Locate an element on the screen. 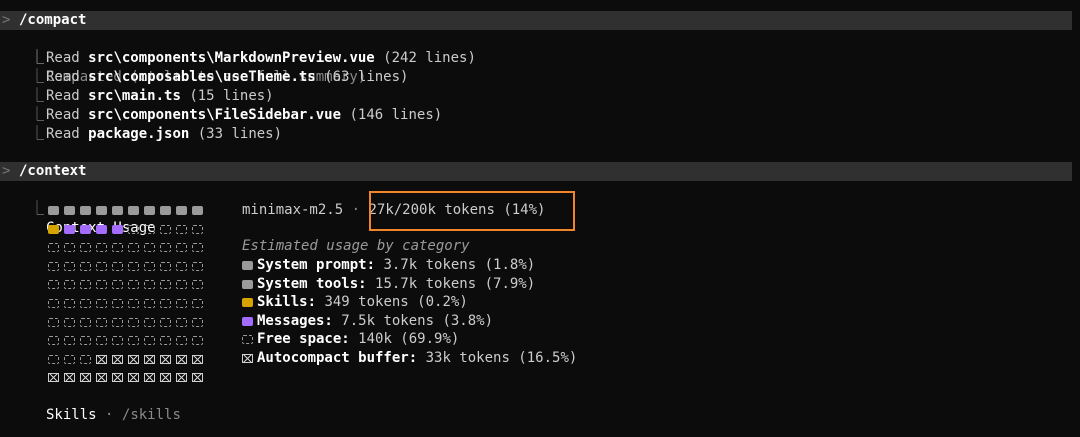  prompt-caret: > is located at coordinates (6, 20).